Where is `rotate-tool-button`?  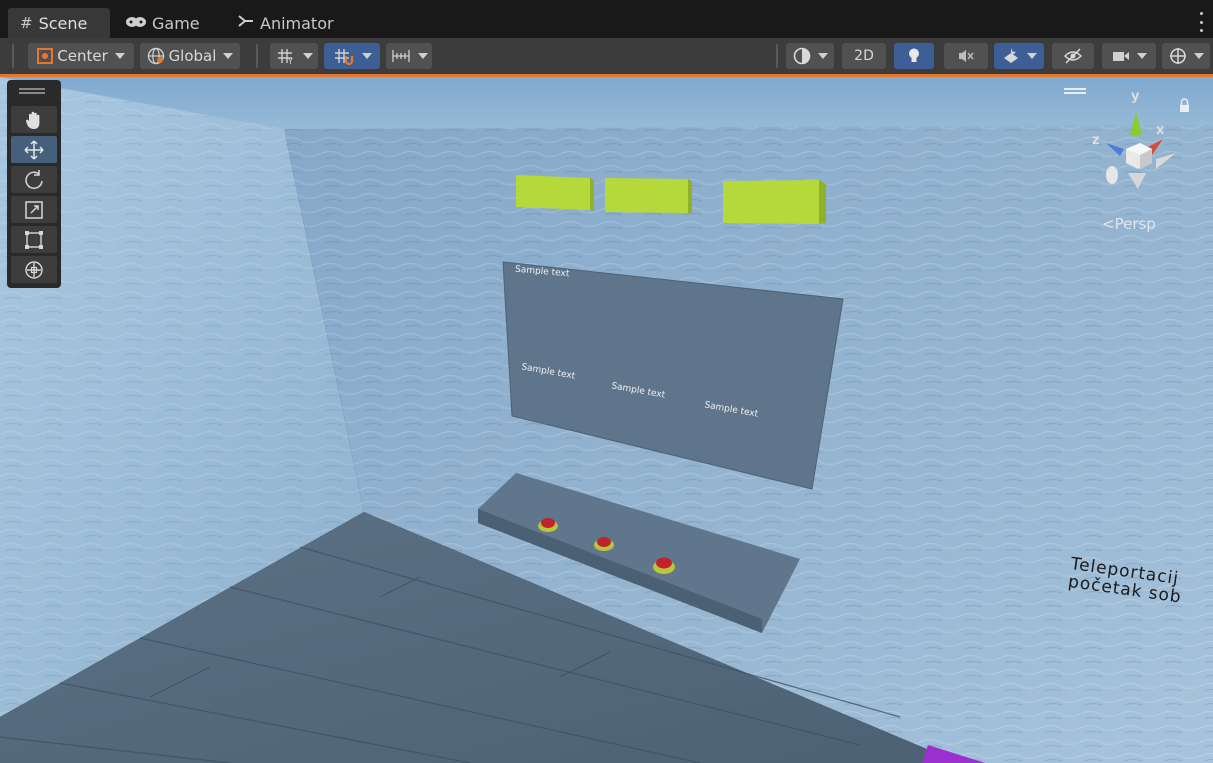
rotate-tool-button is located at coordinates (34, 179).